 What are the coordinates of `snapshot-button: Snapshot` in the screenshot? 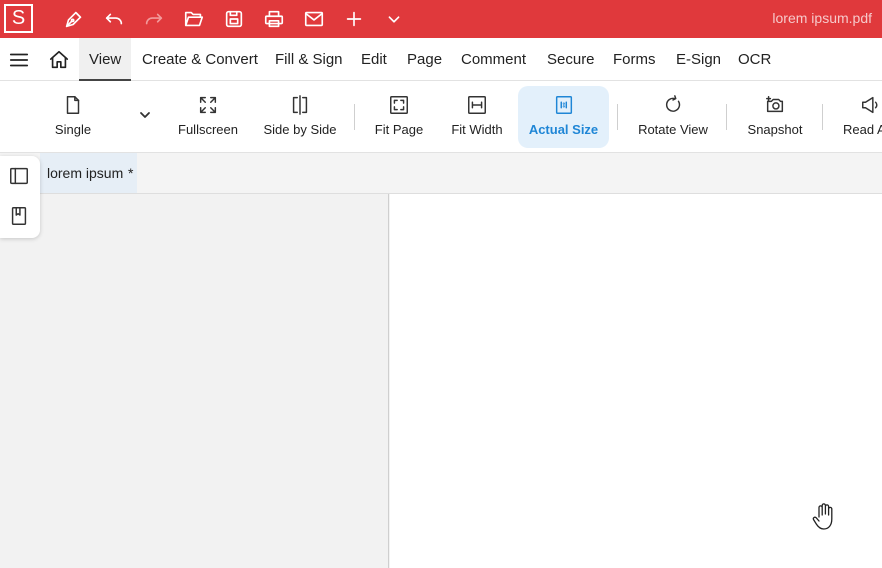 It's located at (775, 117).